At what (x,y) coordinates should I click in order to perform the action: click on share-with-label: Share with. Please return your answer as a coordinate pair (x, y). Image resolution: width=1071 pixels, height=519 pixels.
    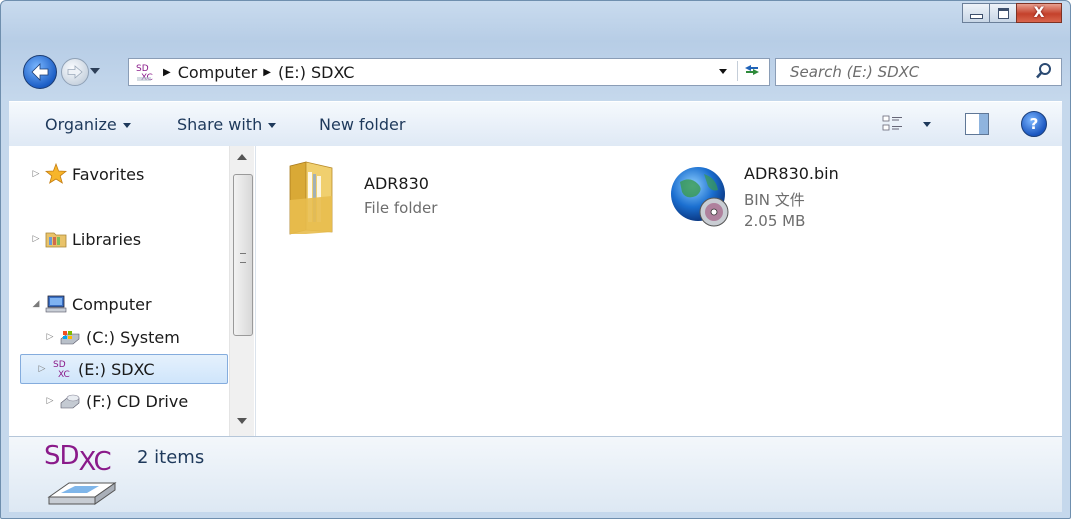
    Looking at the image, I should click on (220, 124).